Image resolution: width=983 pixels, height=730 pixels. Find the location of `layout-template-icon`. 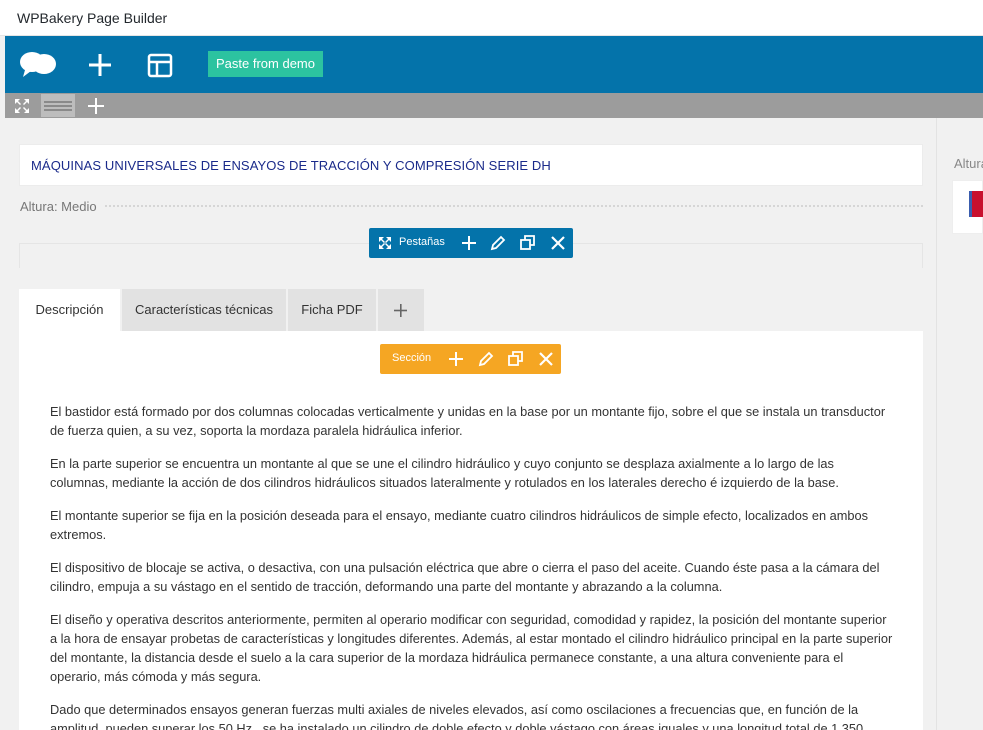

layout-template-icon is located at coordinates (160, 65).